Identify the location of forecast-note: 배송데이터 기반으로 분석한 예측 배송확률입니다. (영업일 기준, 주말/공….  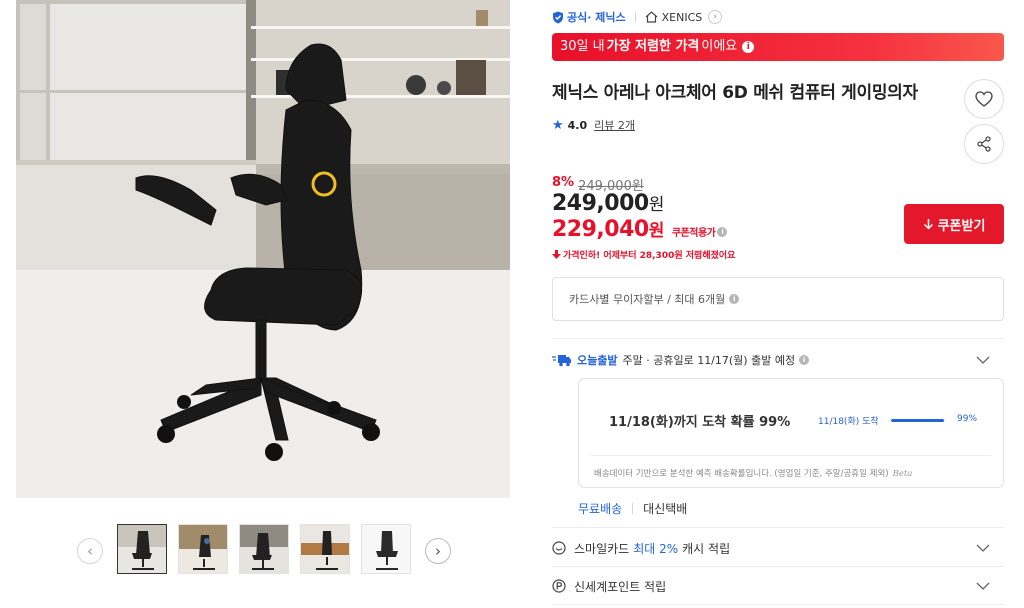
(753, 473).